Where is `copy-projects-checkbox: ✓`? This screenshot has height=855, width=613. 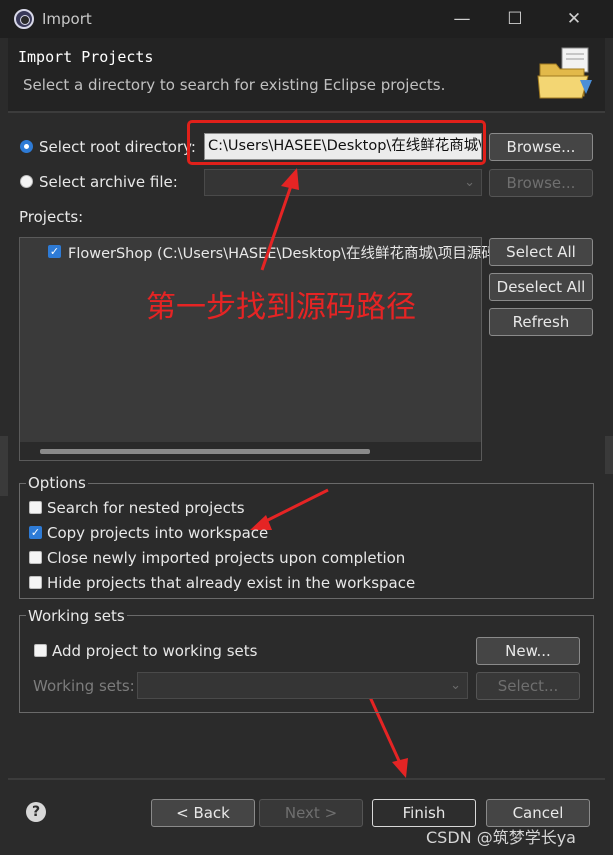
copy-projects-checkbox: ✓ is located at coordinates (35, 532).